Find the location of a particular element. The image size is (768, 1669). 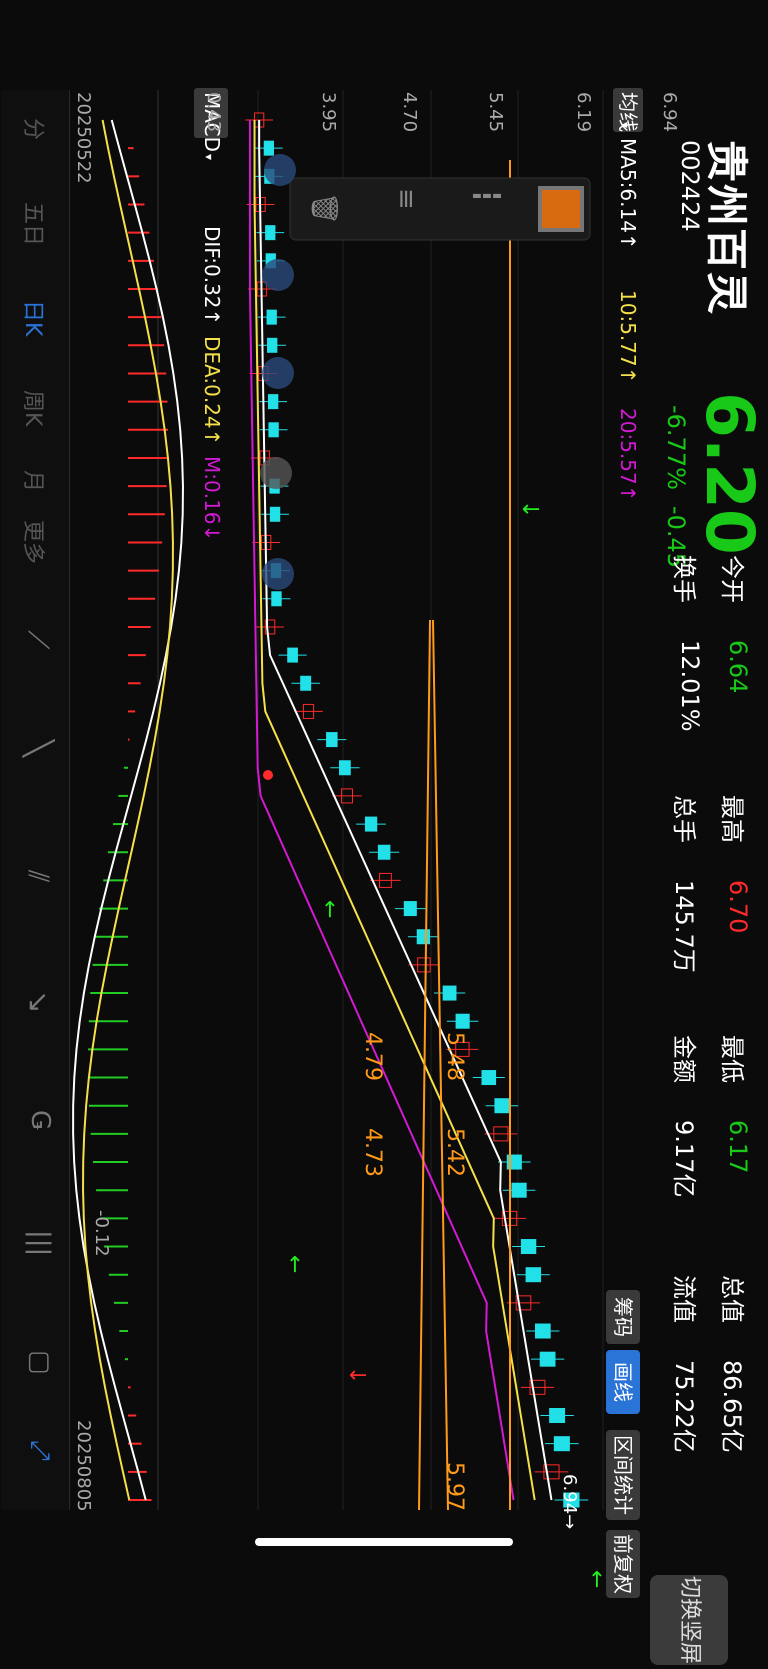

start-date: 20250522 is located at coordinates (83, 138).